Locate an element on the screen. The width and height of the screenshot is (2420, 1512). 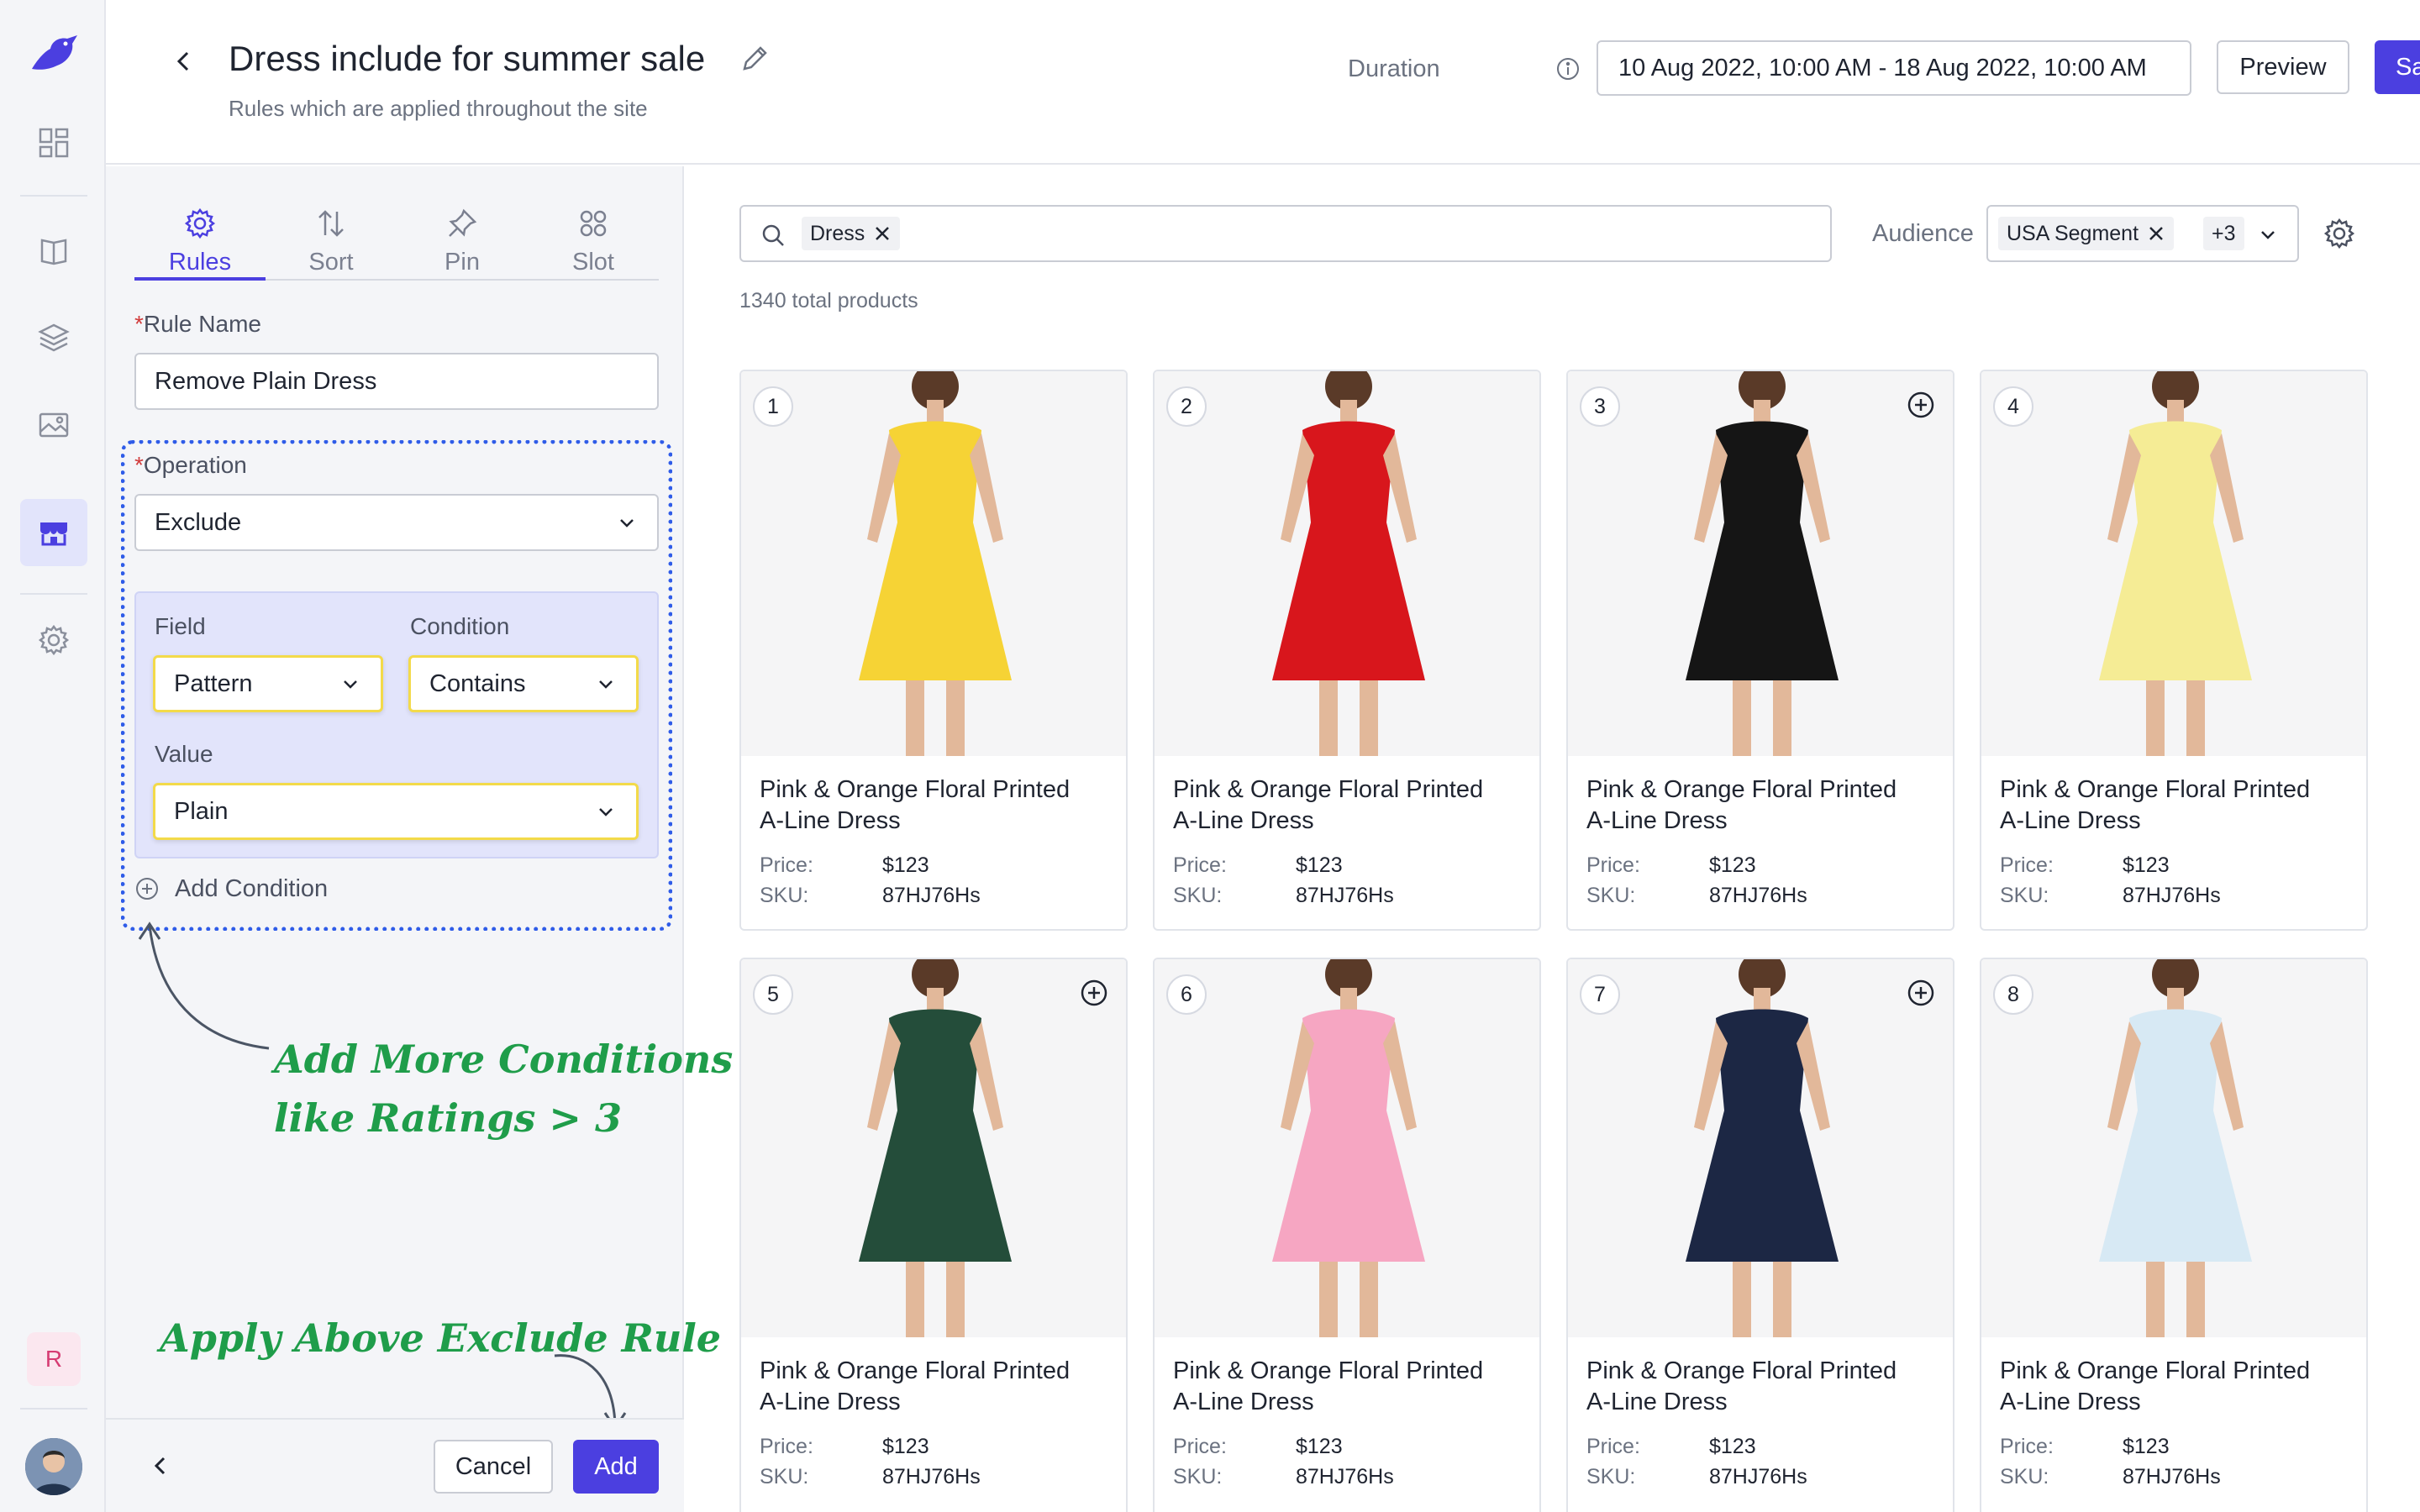
plus-circle-icon is located at coordinates (147, 889).